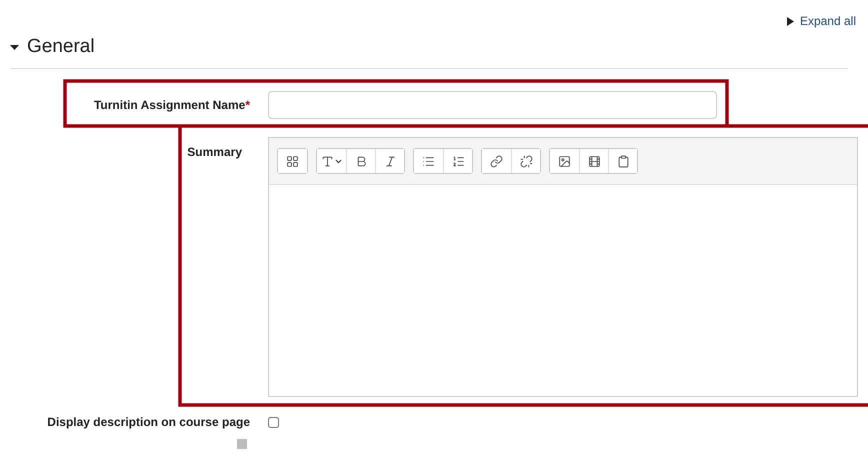 This screenshot has width=868, height=471. What do you see at coordinates (390, 161) in the screenshot?
I see `italic-icon` at bounding box center [390, 161].